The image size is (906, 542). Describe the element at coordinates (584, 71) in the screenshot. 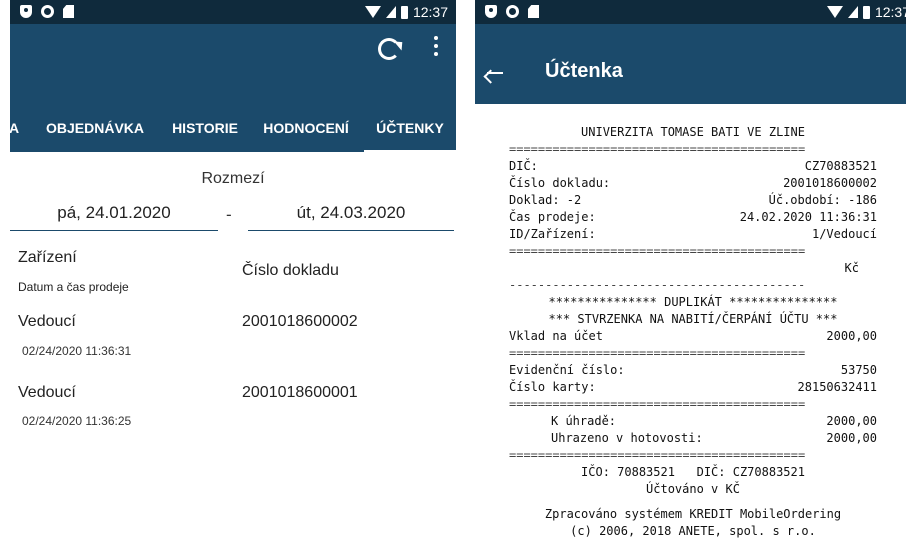

I see `page-title: Účtenka` at that location.